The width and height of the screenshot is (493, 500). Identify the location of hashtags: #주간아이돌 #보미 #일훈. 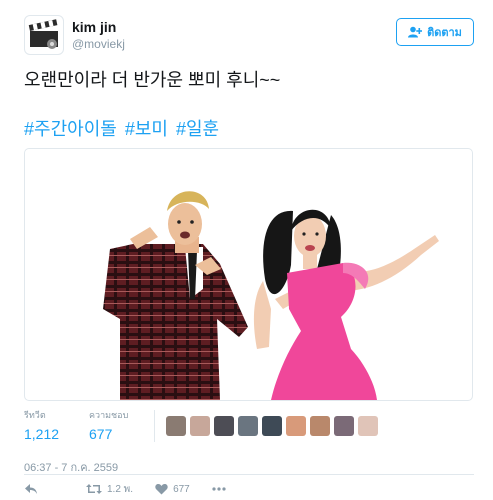
(249, 129).